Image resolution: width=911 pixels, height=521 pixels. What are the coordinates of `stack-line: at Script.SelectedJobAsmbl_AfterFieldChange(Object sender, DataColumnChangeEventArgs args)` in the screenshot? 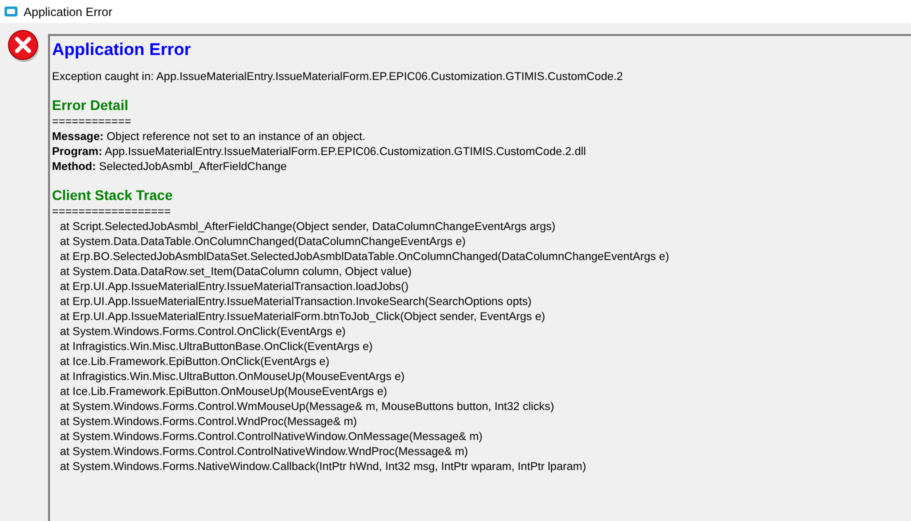 It's located at (308, 227).